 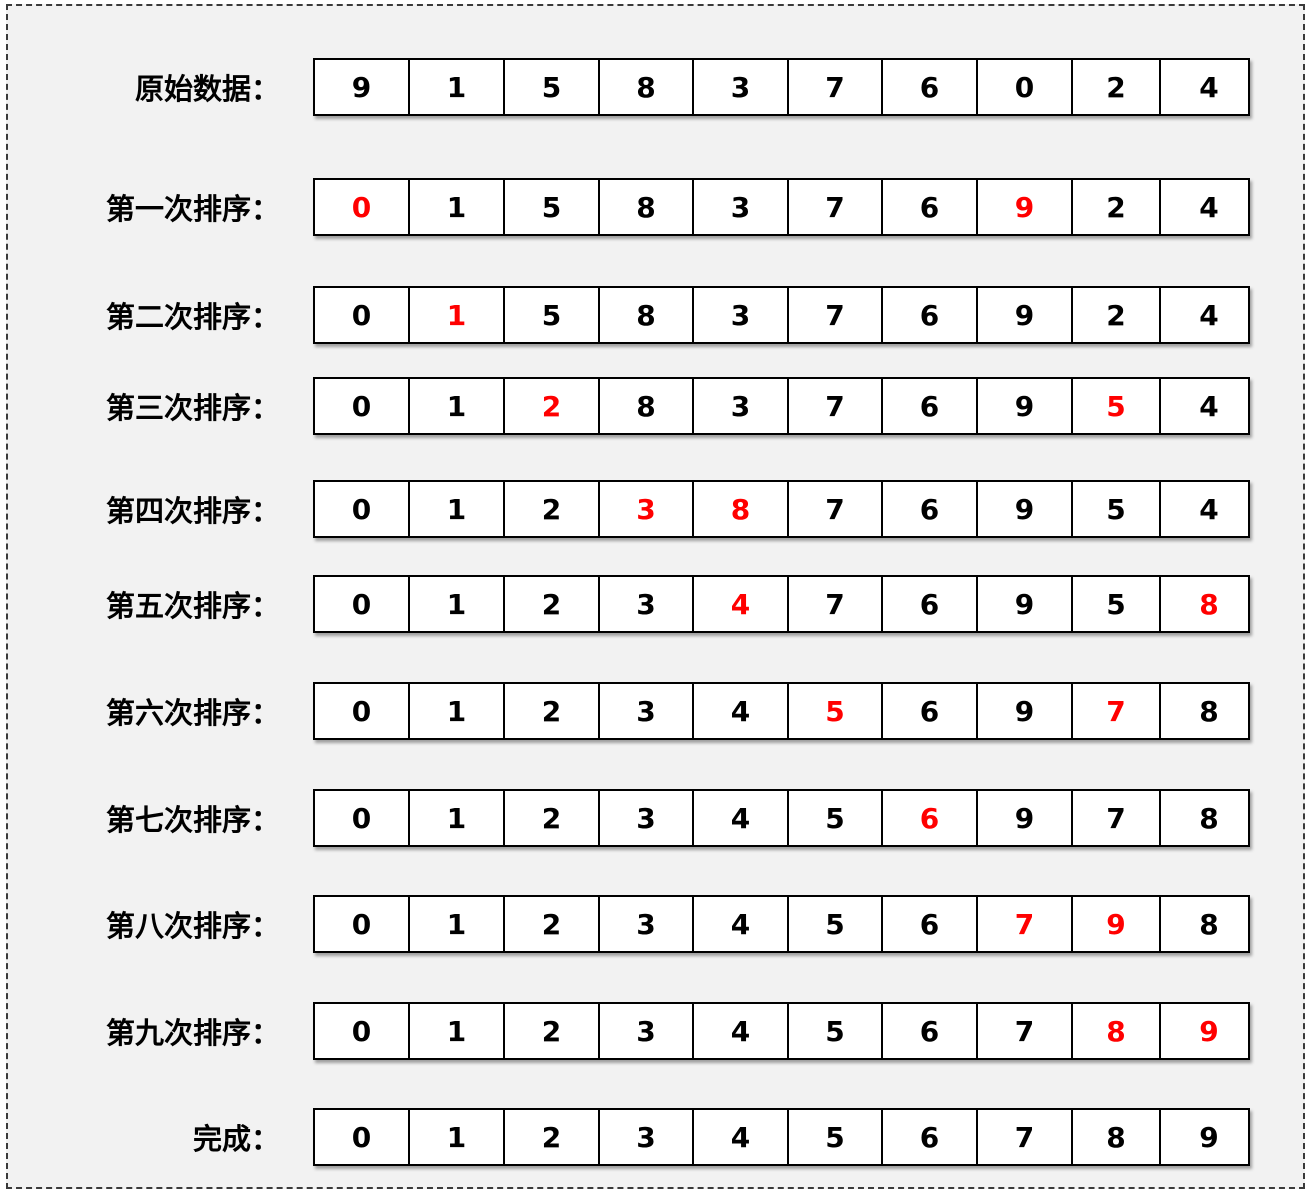 I want to click on row-label: 第六次排序：, so click(x=192, y=713).